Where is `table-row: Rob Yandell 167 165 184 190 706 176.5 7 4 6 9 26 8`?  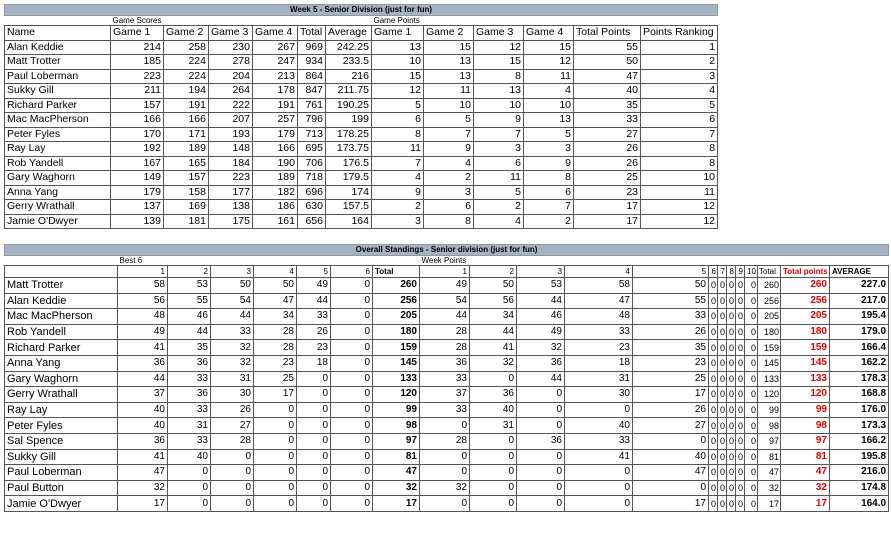
table-row: Rob Yandell 167 165 184 190 706 176.5 7 4 6 9 26 8 is located at coordinates (361, 163).